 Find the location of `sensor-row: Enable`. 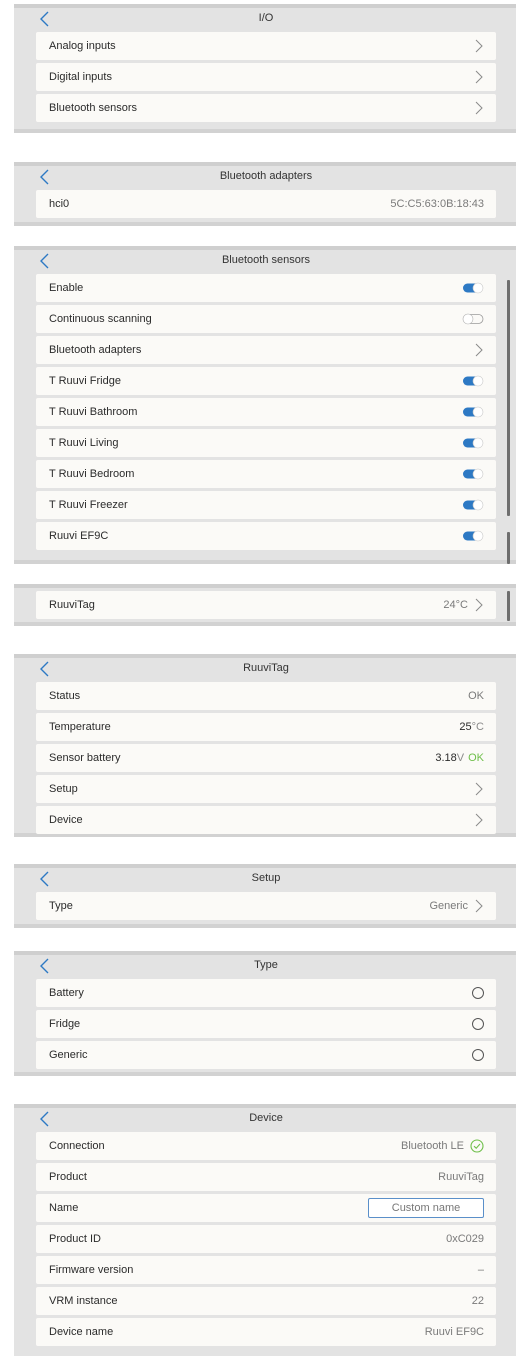

sensor-row: Enable is located at coordinates (266, 288).